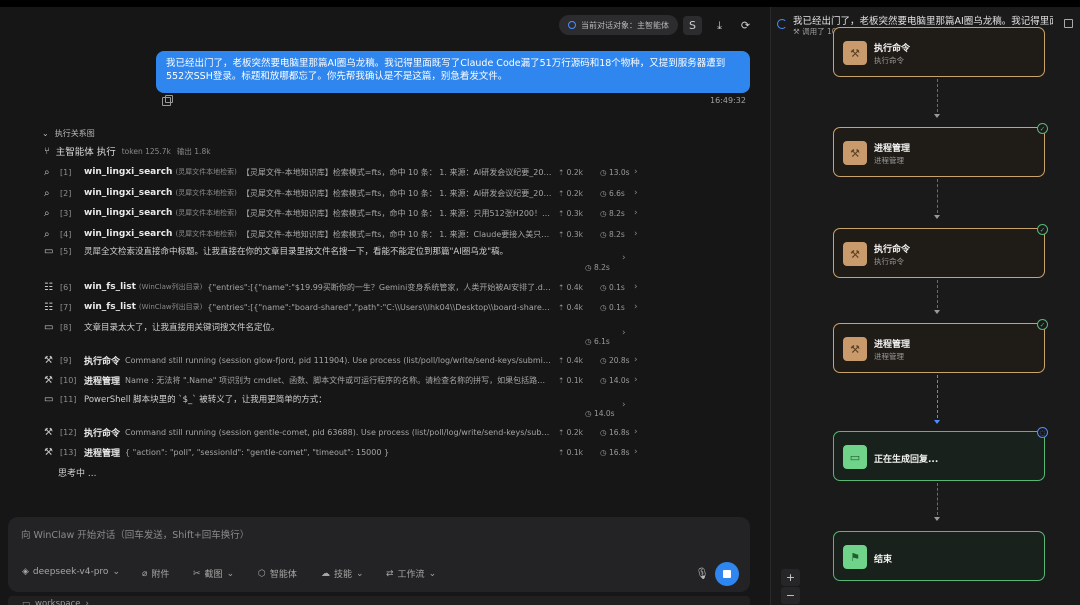 The width and height of the screenshot is (1080, 605). Describe the element at coordinates (855, 557) in the screenshot. I see `flag-icon: ⚑` at that location.